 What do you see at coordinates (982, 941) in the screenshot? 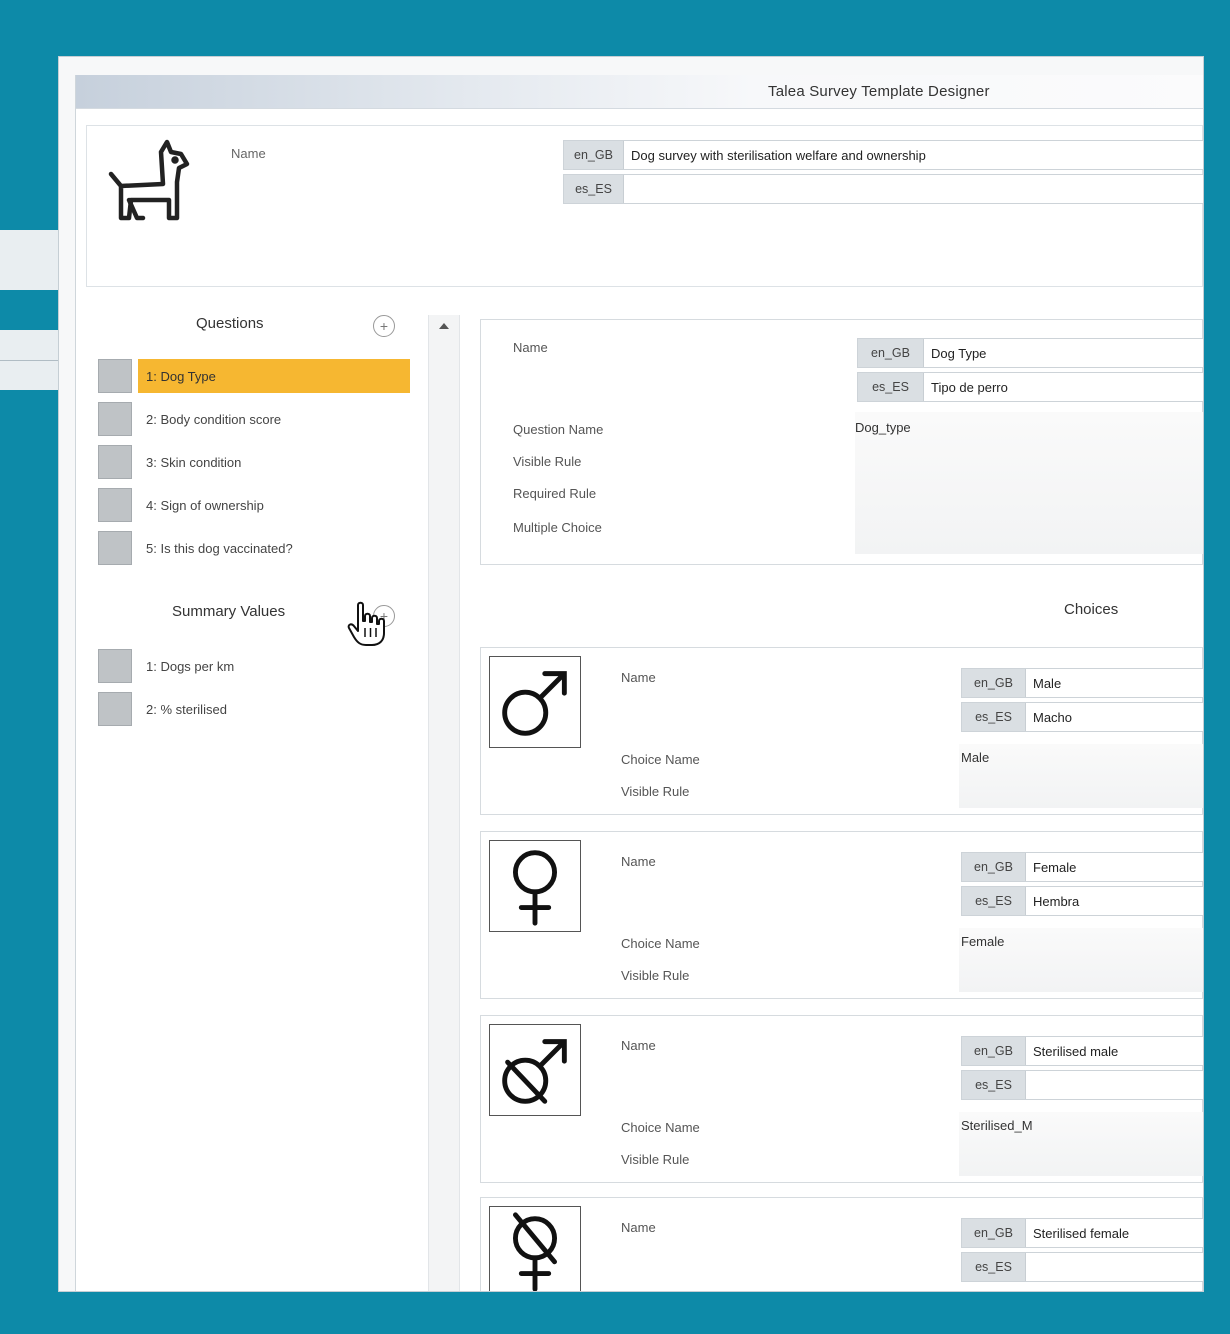
I see `choice-code-value: Female` at bounding box center [982, 941].